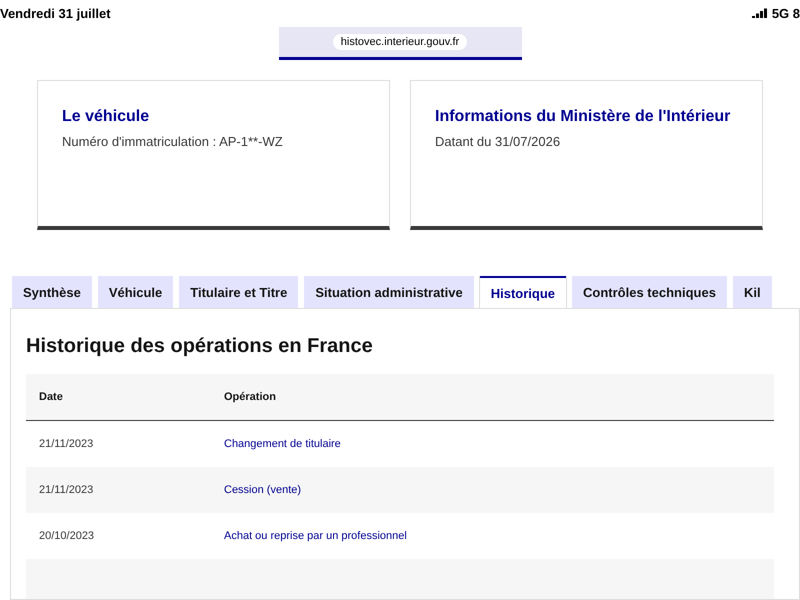  What do you see at coordinates (200, 346) in the screenshot?
I see `section-title: Historique des opérations en France` at bounding box center [200, 346].